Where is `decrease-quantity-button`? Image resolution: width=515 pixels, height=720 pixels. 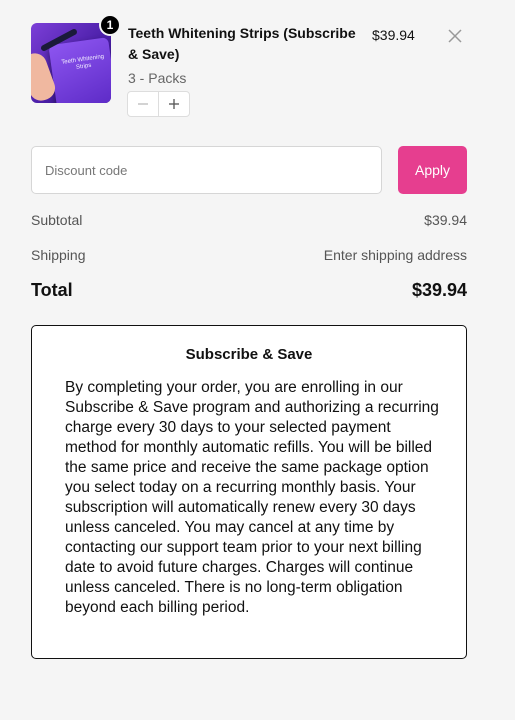 decrease-quantity-button is located at coordinates (143, 104).